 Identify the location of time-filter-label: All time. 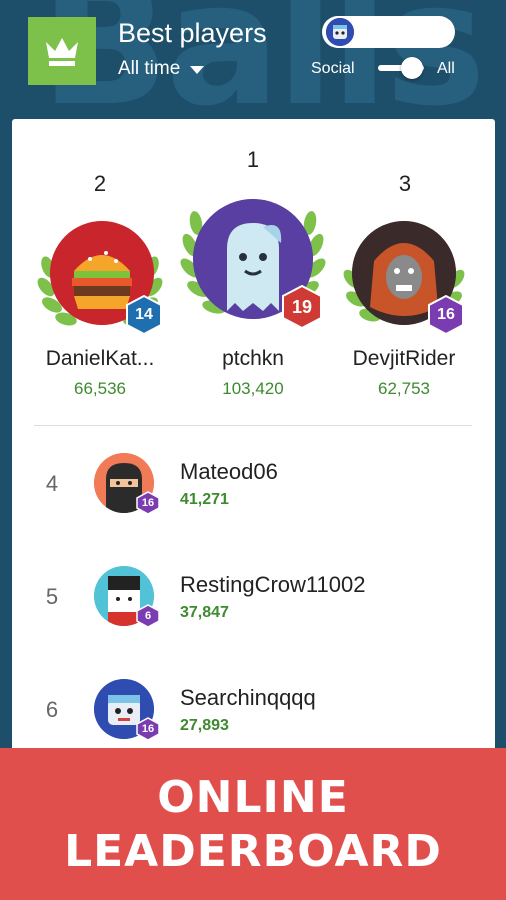
(149, 68).